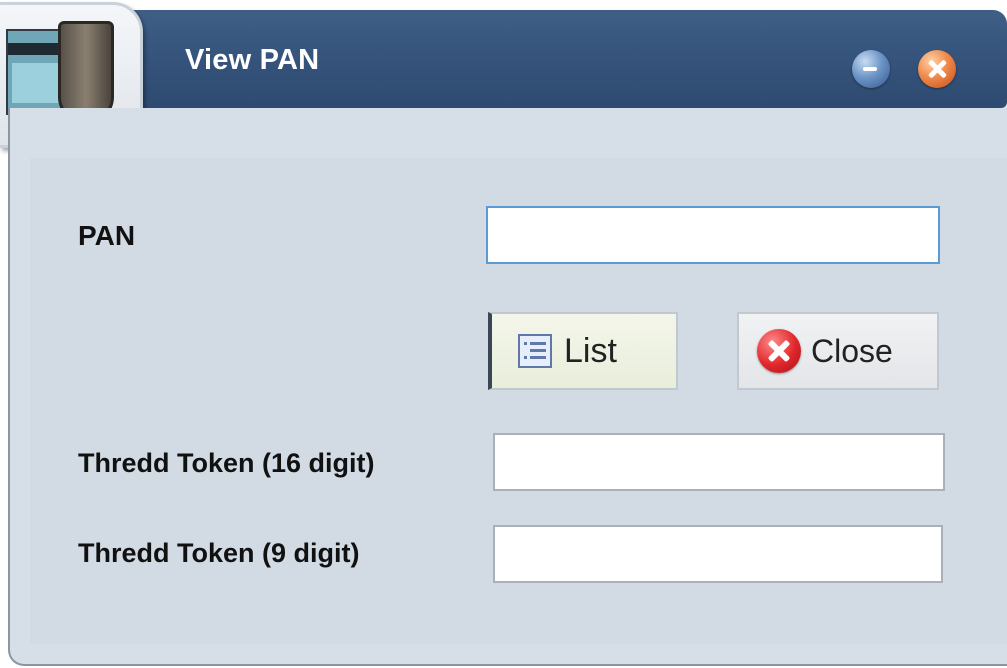  What do you see at coordinates (852, 350) in the screenshot?
I see `close-button-label: Close` at bounding box center [852, 350].